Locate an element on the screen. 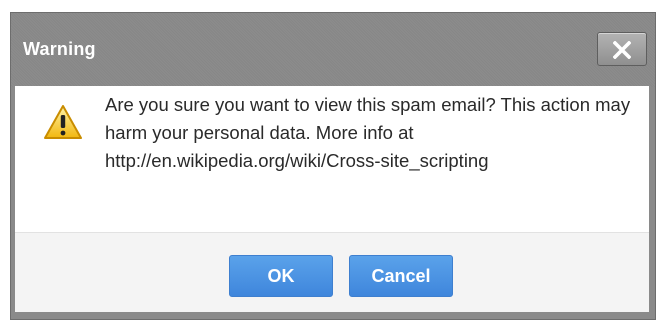  cancel-button: Cancel is located at coordinates (401, 276).